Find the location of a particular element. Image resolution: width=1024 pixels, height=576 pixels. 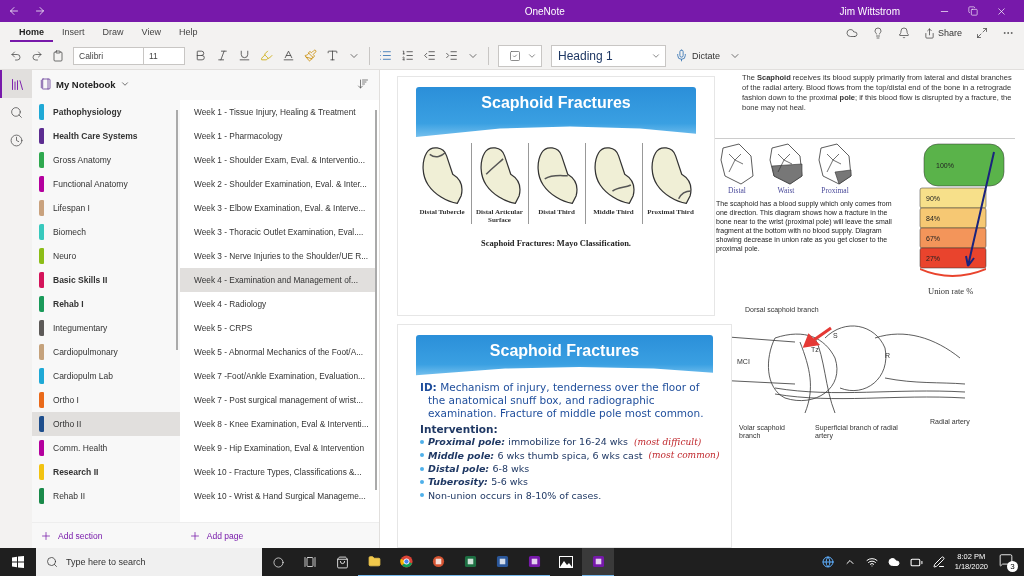

sort-button is located at coordinates (363, 84).